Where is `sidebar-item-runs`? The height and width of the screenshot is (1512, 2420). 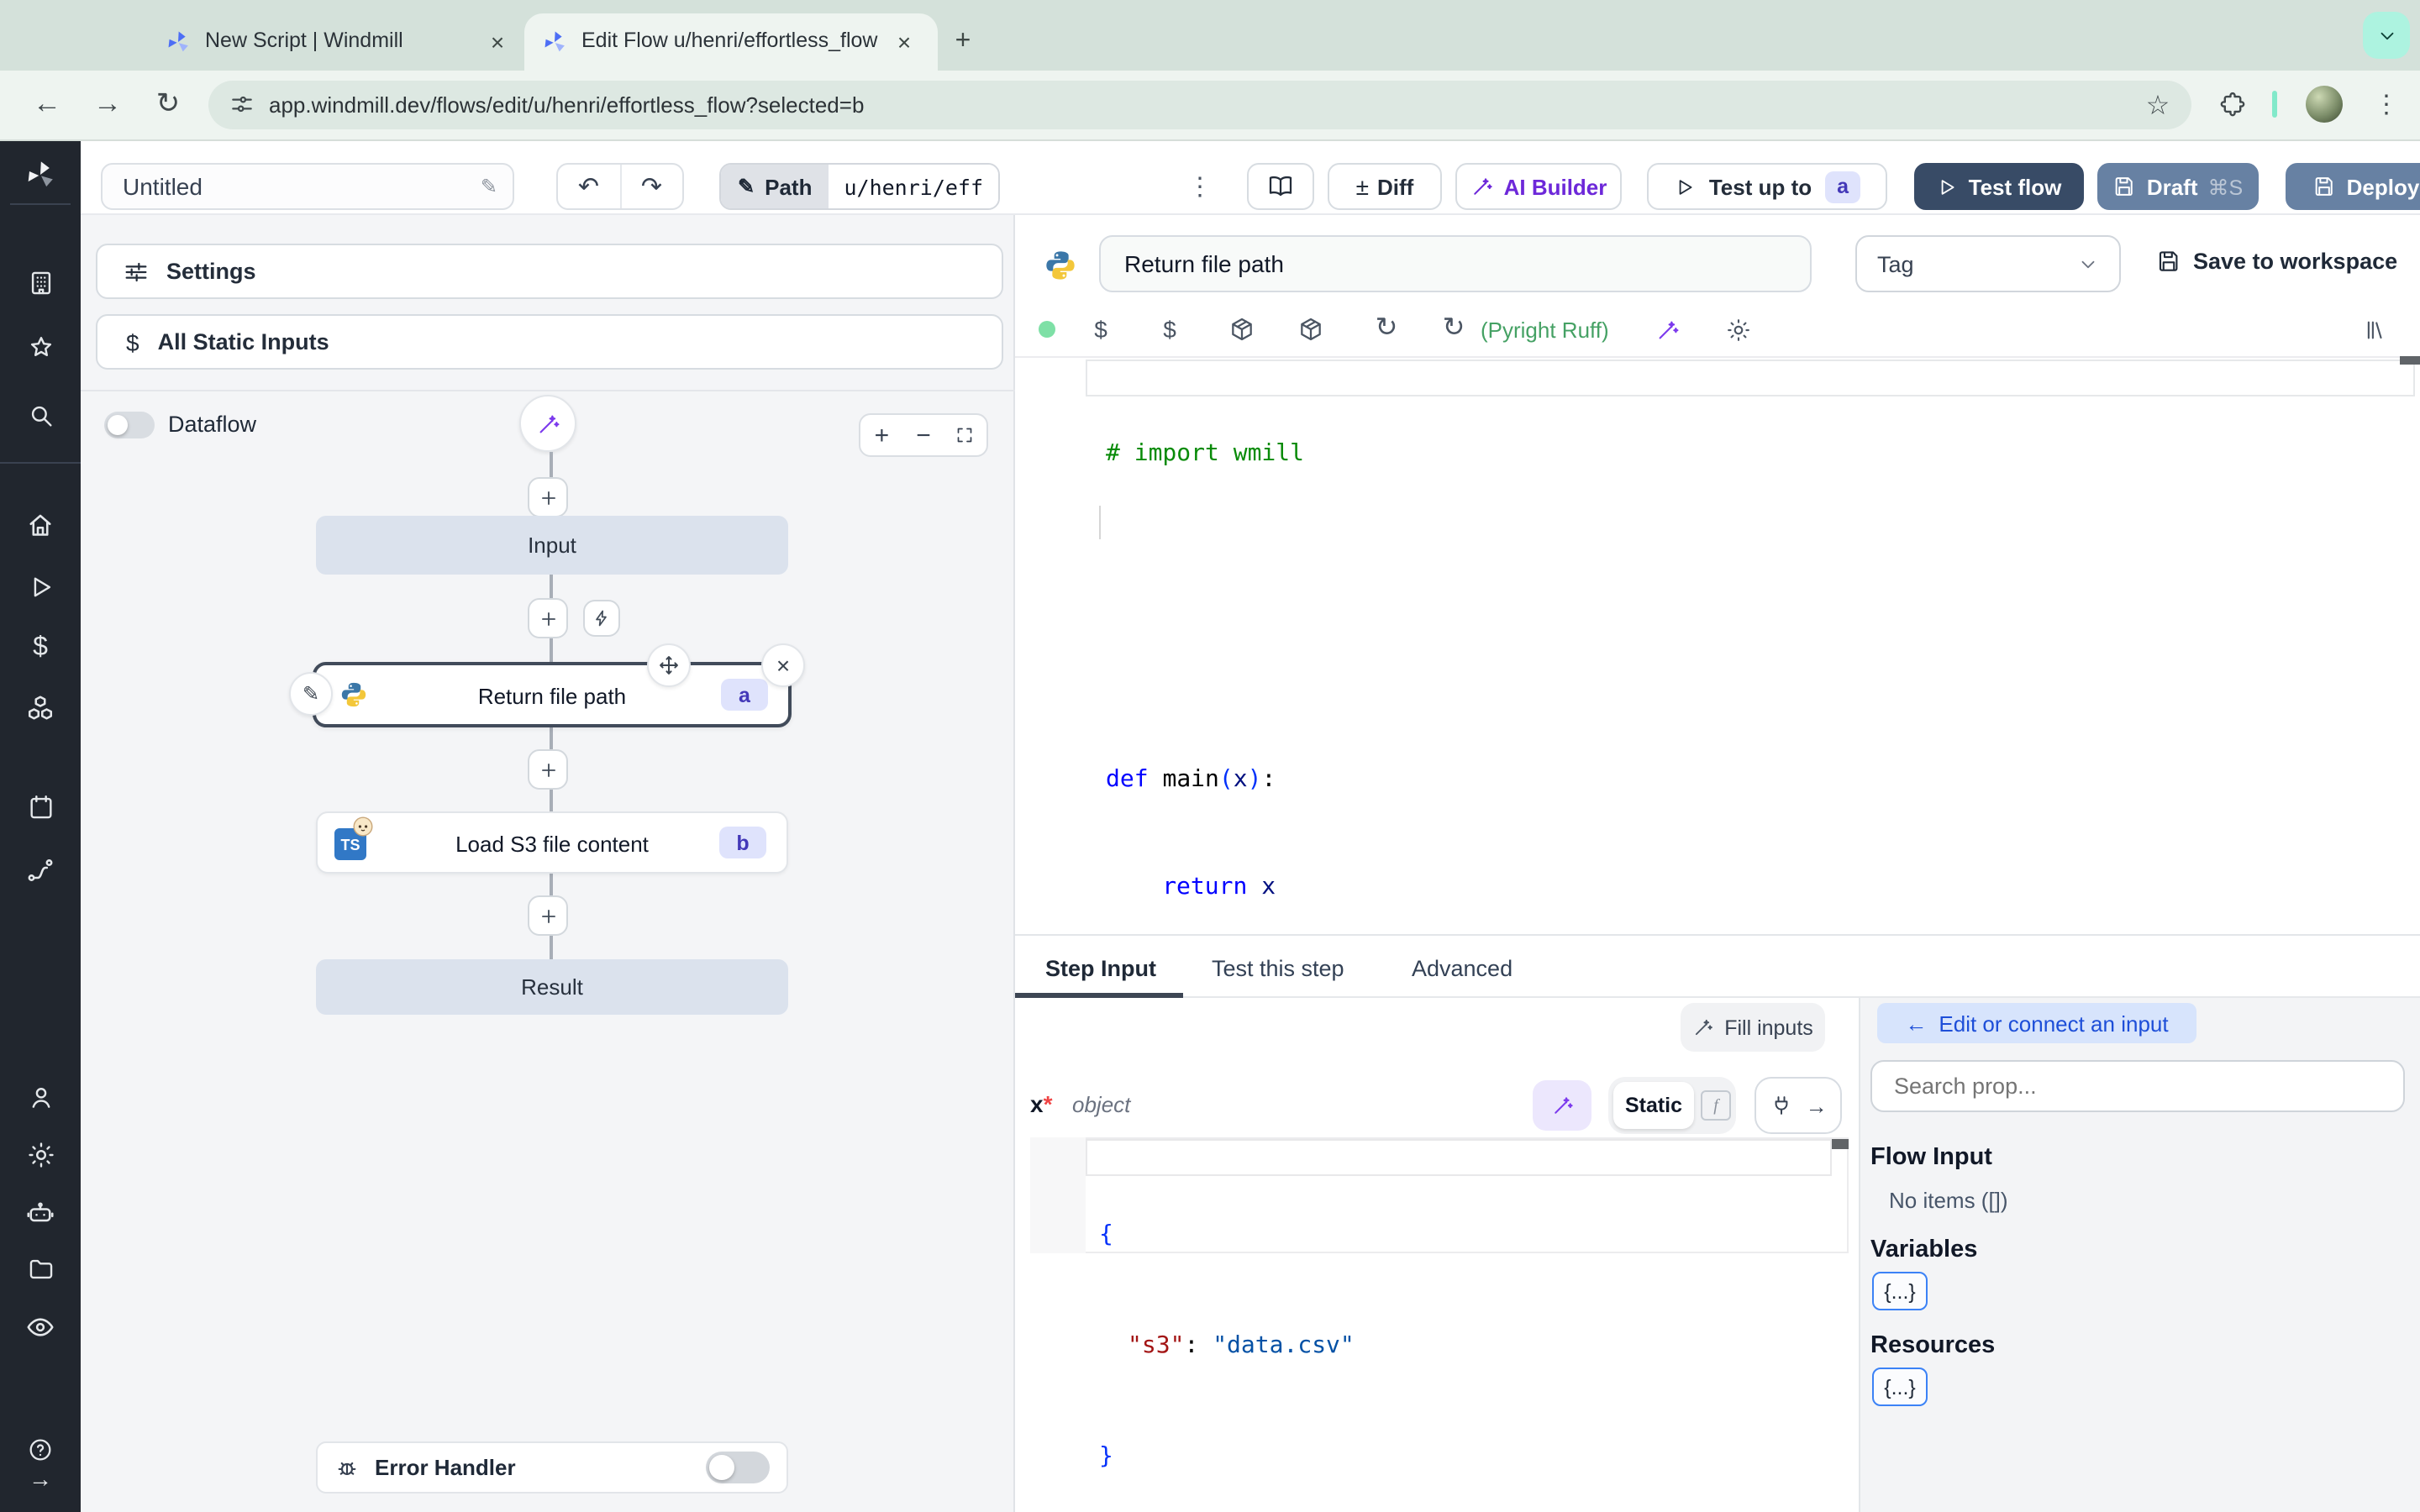
sidebar-item-runs is located at coordinates (40, 587).